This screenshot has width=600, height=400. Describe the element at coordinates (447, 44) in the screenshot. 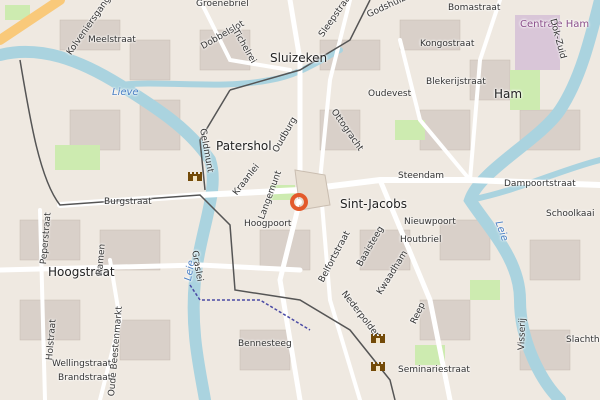

I see `label-kongostraat: Kongostraat` at that location.